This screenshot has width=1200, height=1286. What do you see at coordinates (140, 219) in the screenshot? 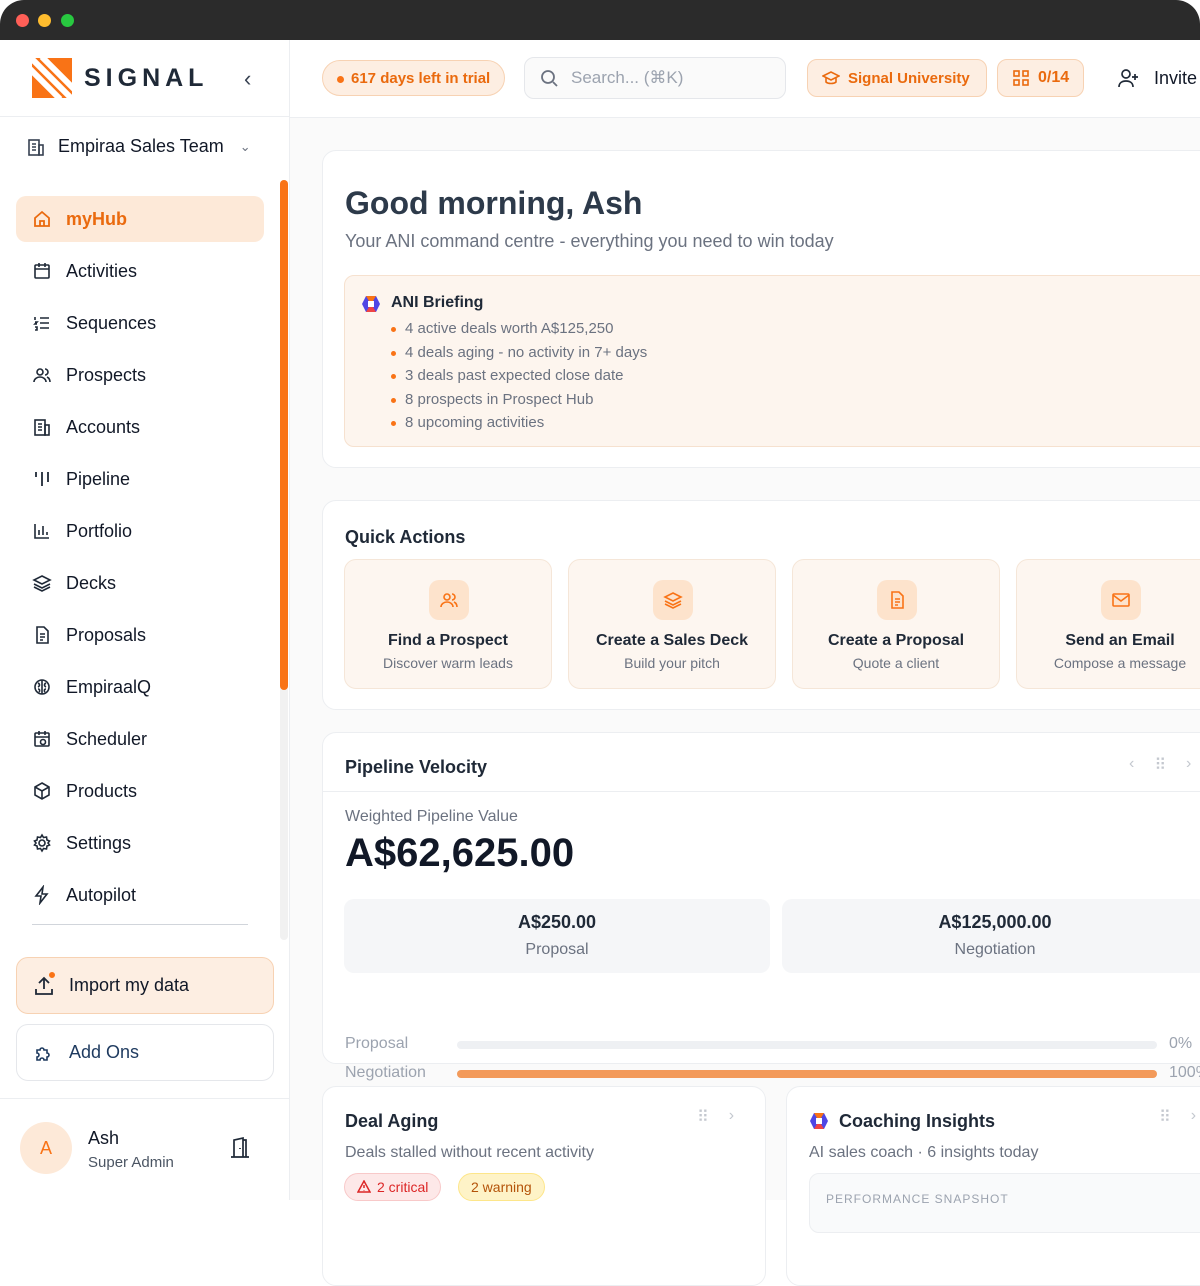
I see `sidebar-item-myhub: myHub` at bounding box center [140, 219].